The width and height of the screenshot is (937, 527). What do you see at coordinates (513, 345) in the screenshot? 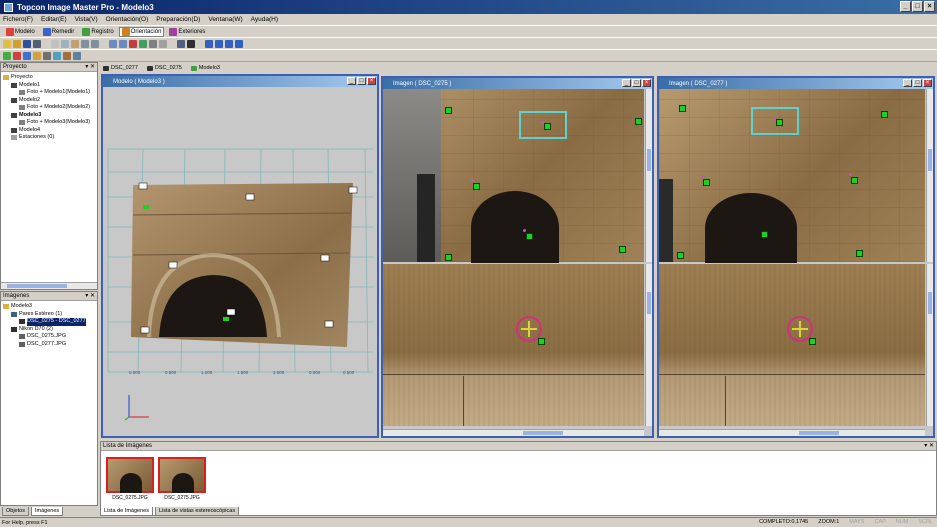
I see `image-zoom-left` at bounding box center [513, 345].